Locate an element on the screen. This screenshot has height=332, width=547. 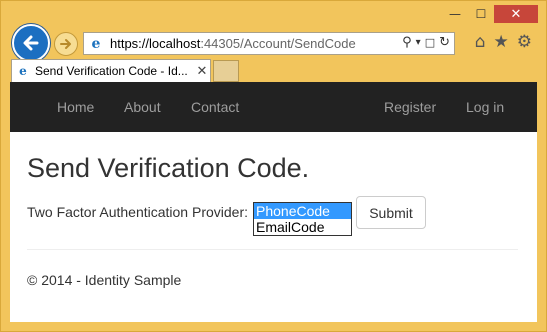
favorites-star-icon: ★ is located at coordinates (501, 42).